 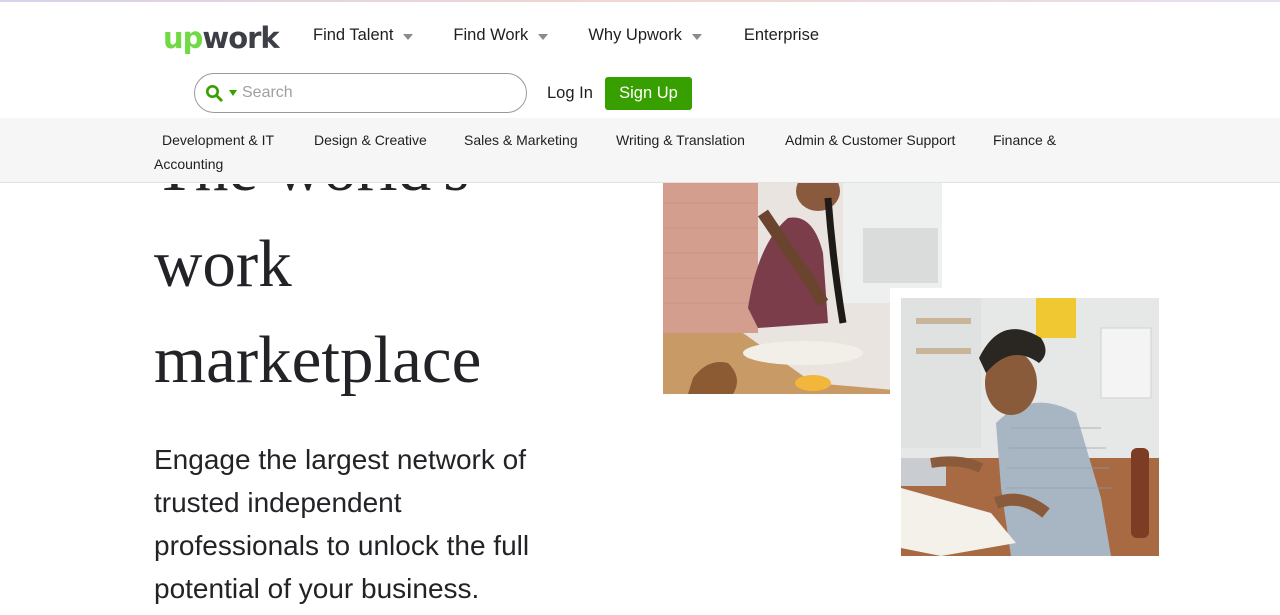 I want to click on search-icon, so click(x=214, y=93).